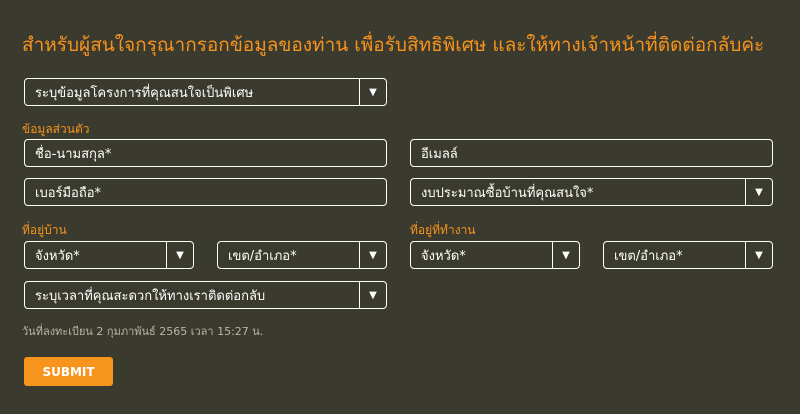 Image resolution: width=800 pixels, height=414 pixels. Describe the element at coordinates (150, 296) in the screenshot. I see `contact-time-value: ระบุเวลาที่คุณสะดวกให้ทางเราติดต่อกลับ` at that location.